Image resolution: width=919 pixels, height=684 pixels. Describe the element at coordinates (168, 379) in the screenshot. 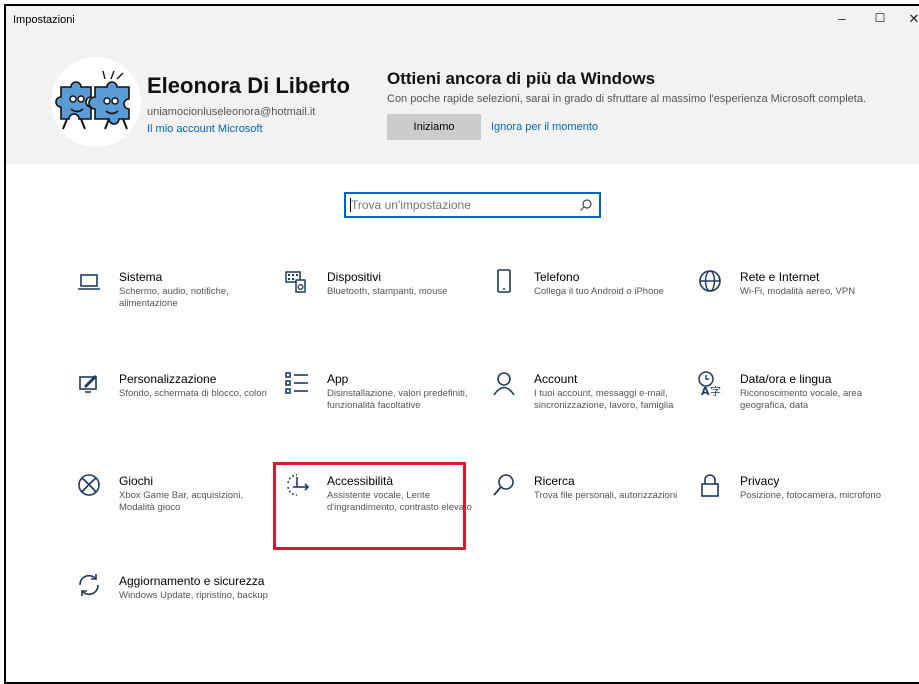

I see `tile-name: Personalizzazione` at that location.